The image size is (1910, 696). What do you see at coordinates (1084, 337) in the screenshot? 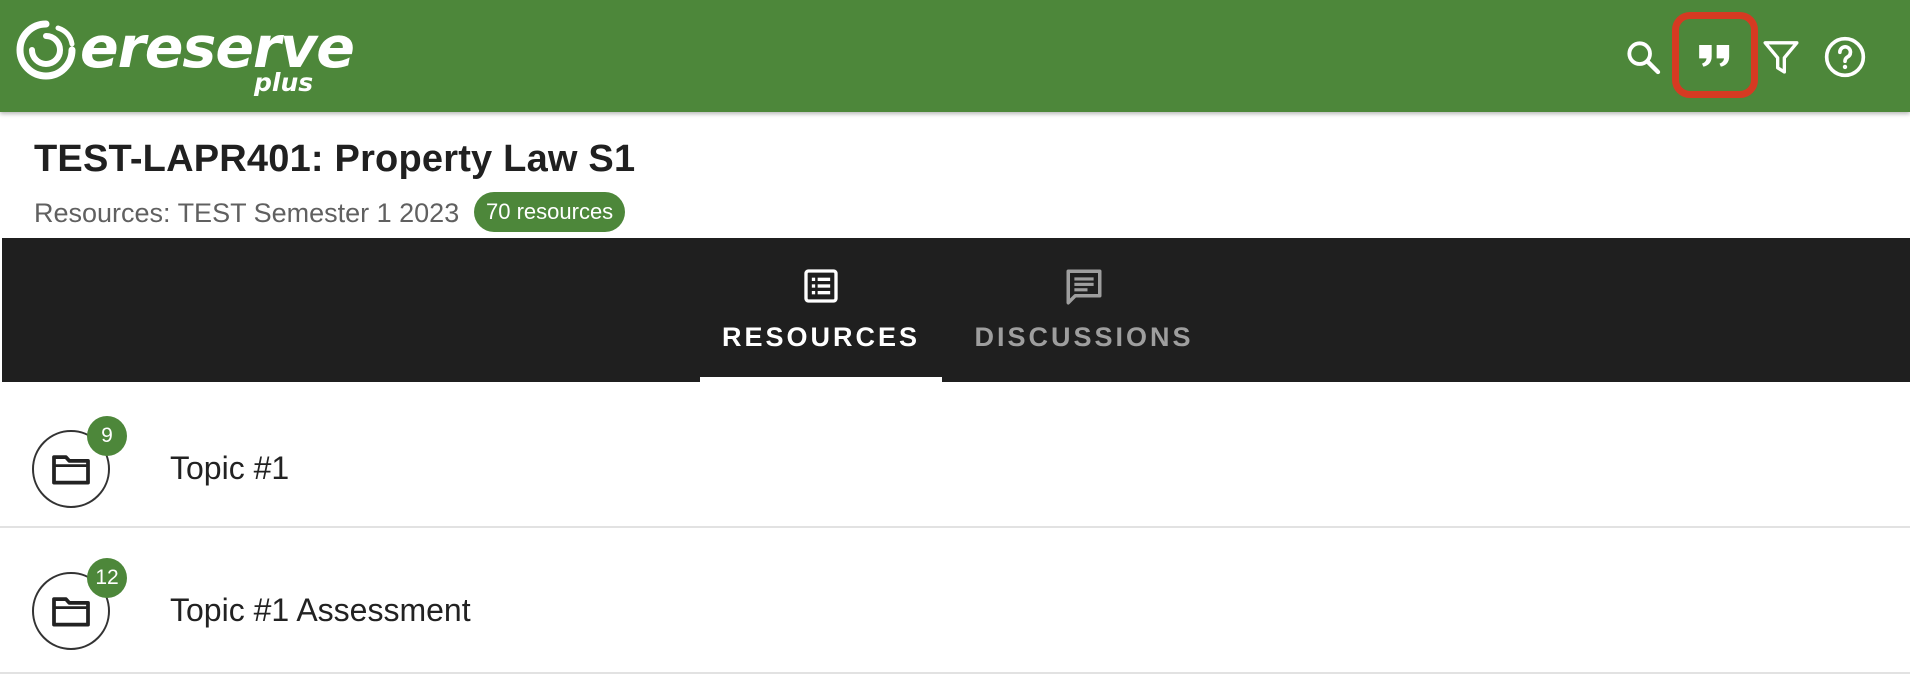
I see `tab-discussions-label: DISCUSSIONS` at bounding box center [1084, 337].